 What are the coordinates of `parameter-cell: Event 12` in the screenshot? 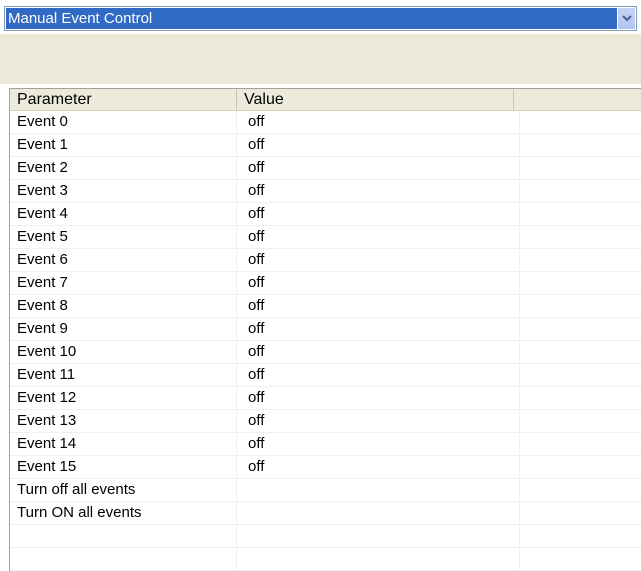 It's located at (123, 398).